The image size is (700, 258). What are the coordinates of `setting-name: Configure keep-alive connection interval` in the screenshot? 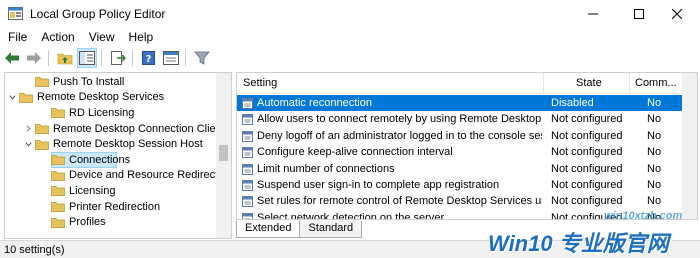 It's located at (355, 152).